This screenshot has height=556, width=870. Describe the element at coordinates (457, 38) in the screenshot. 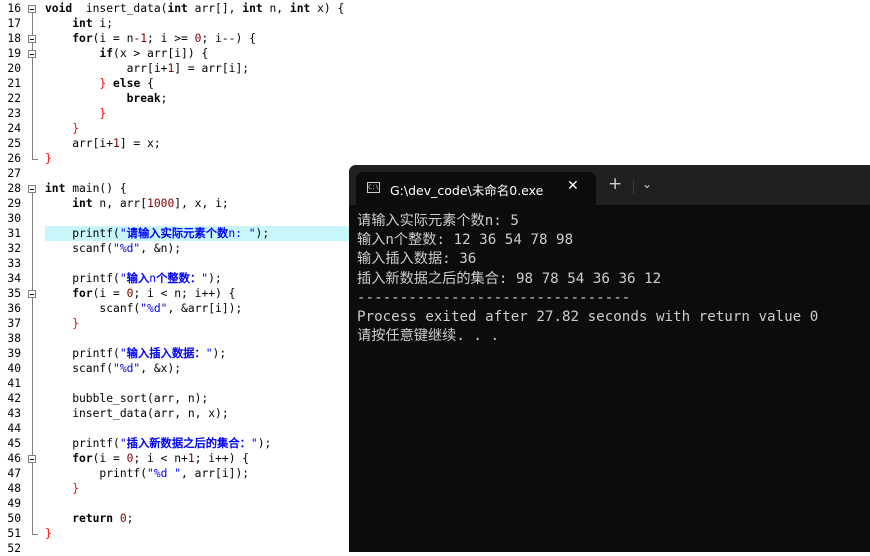

I see `code-text: for(i = n-1; i >= 0; i--) {` at that location.